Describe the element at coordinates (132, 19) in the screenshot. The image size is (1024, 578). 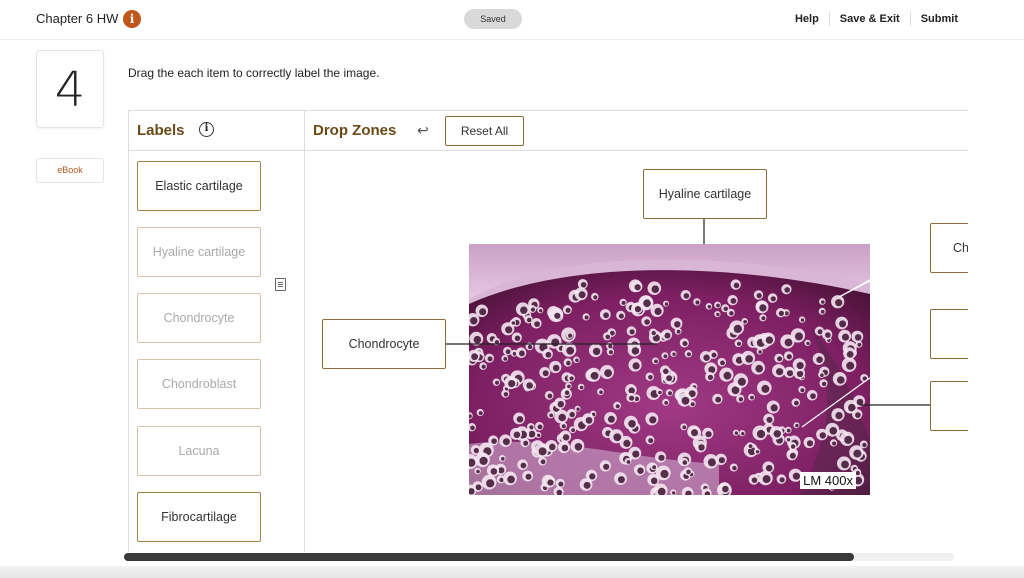
I see `info-icon: i` at that location.